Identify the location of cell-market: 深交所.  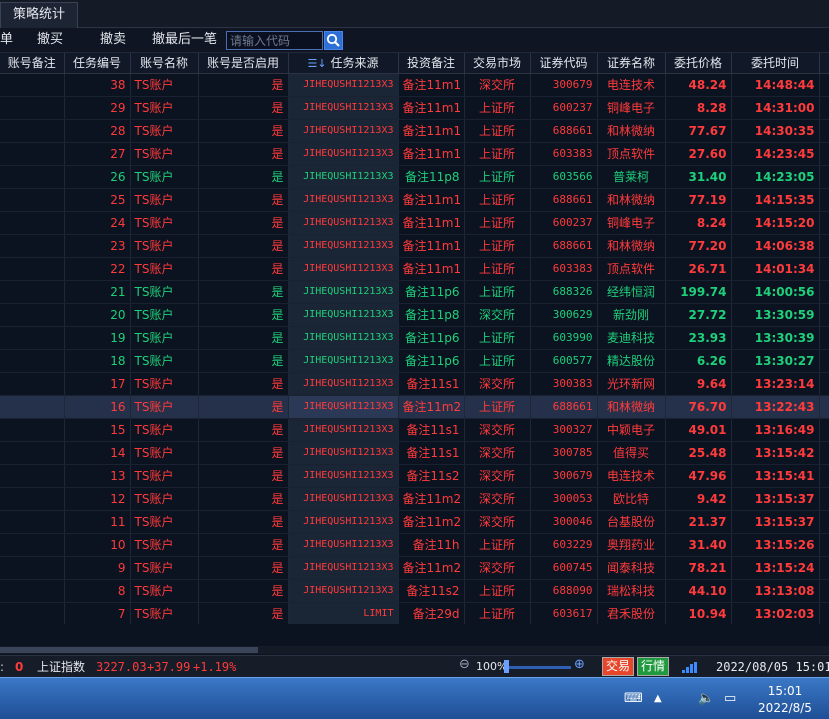
(497, 476).